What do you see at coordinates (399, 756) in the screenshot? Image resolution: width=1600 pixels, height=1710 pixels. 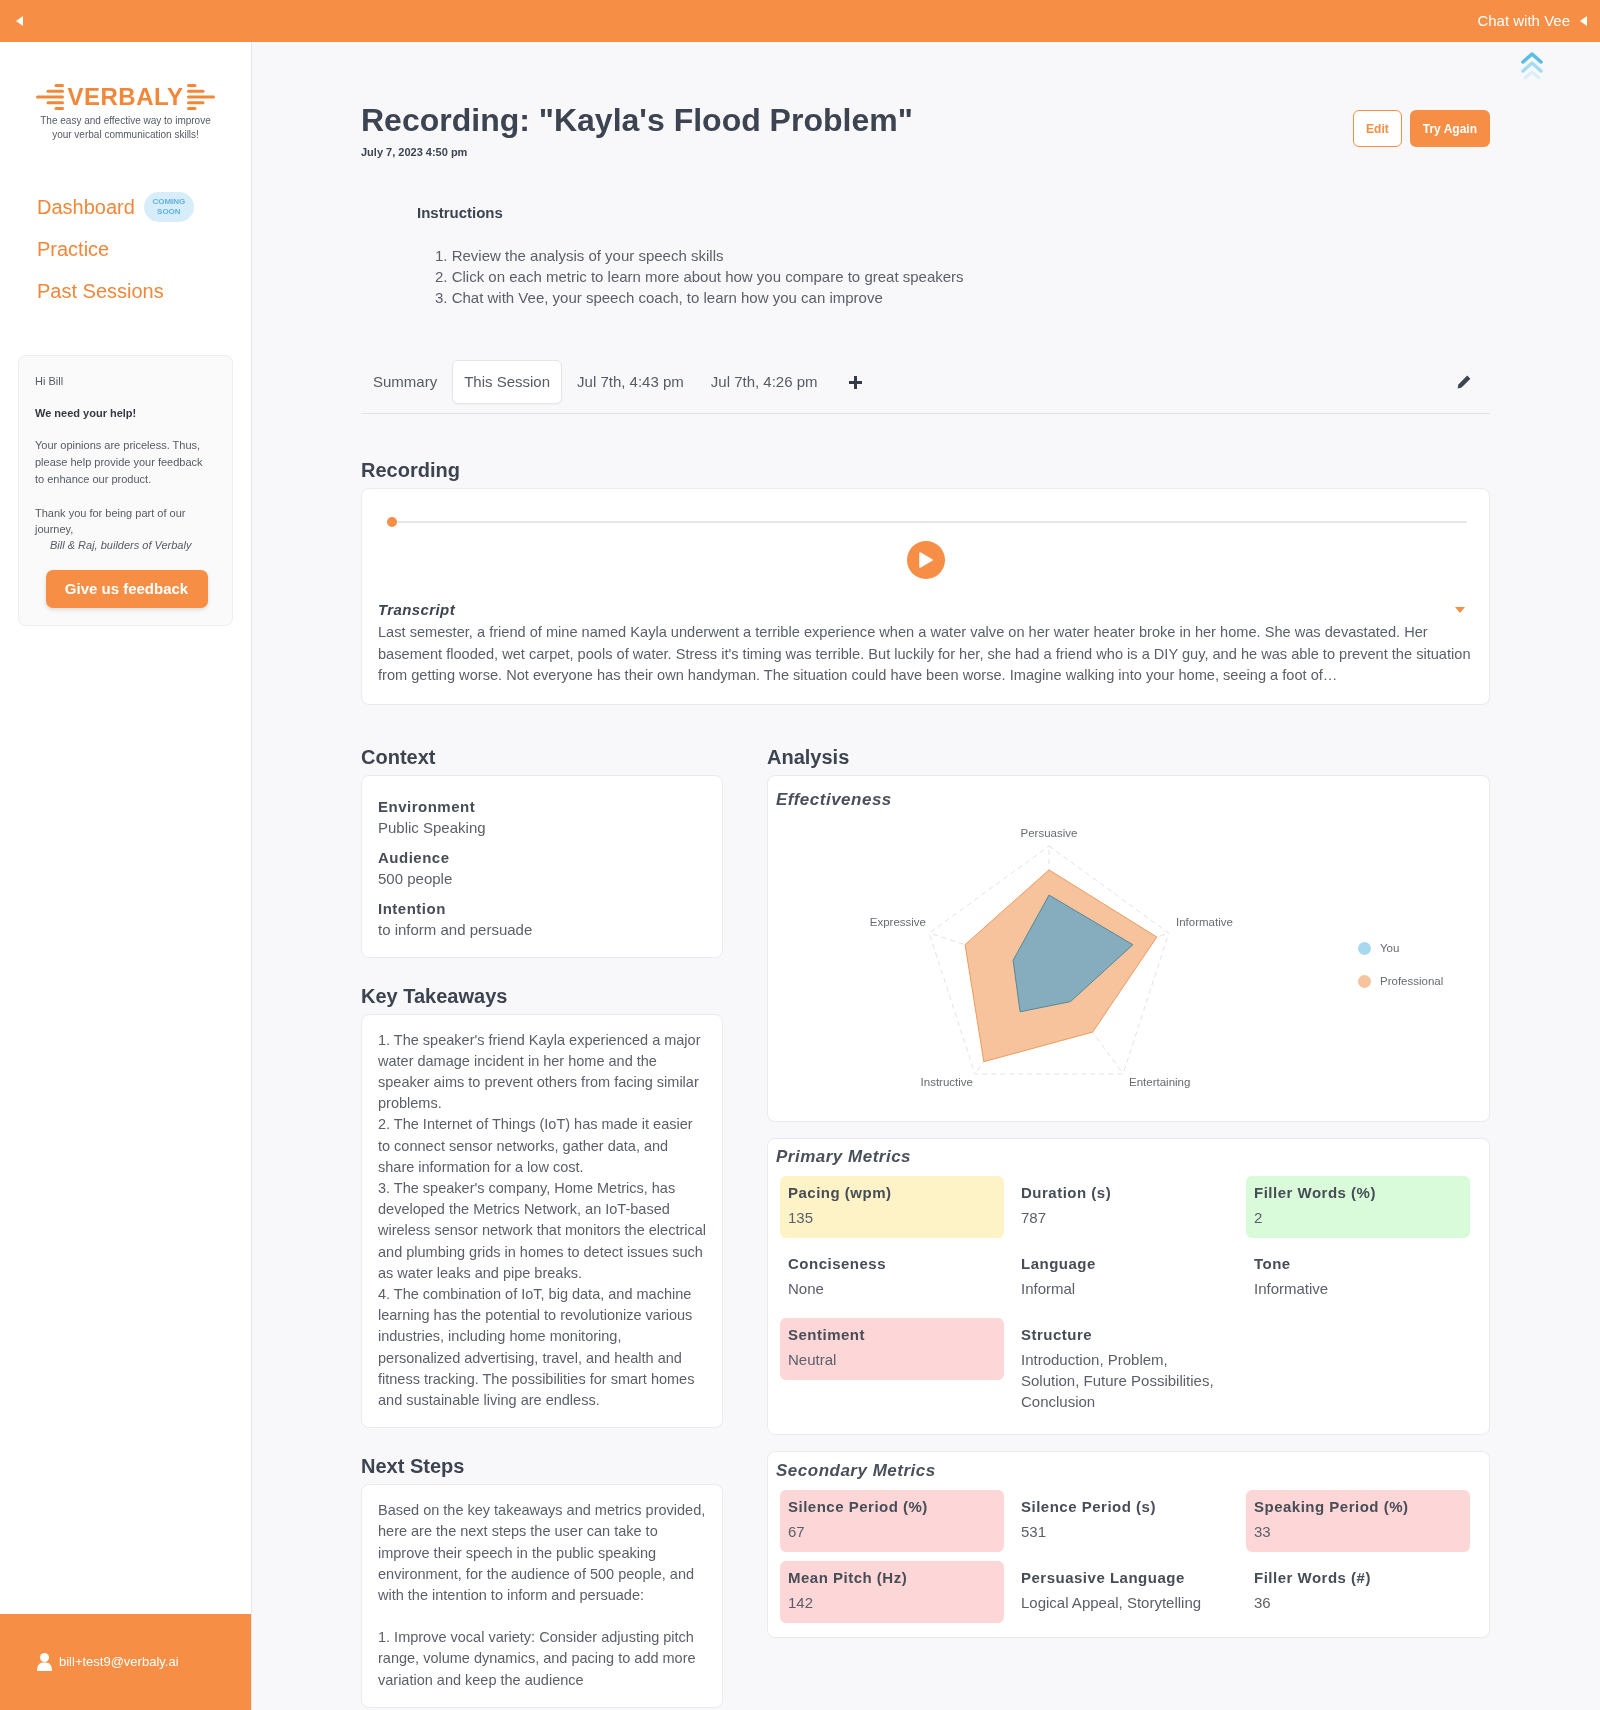 I see `section-heading: Context` at bounding box center [399, 756].